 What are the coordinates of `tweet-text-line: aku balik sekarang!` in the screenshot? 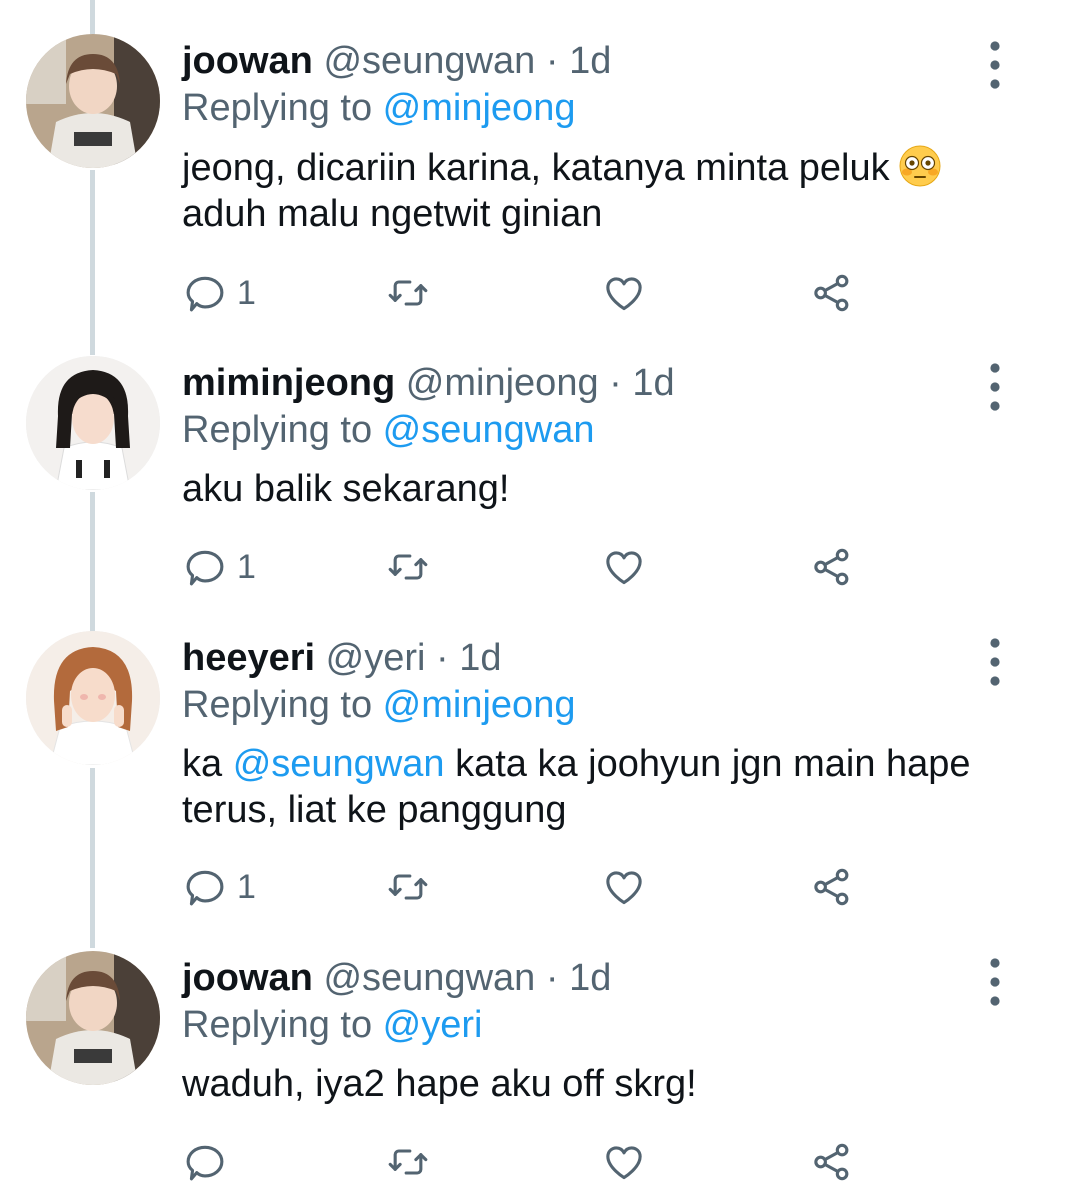 It's located at (346, 489).